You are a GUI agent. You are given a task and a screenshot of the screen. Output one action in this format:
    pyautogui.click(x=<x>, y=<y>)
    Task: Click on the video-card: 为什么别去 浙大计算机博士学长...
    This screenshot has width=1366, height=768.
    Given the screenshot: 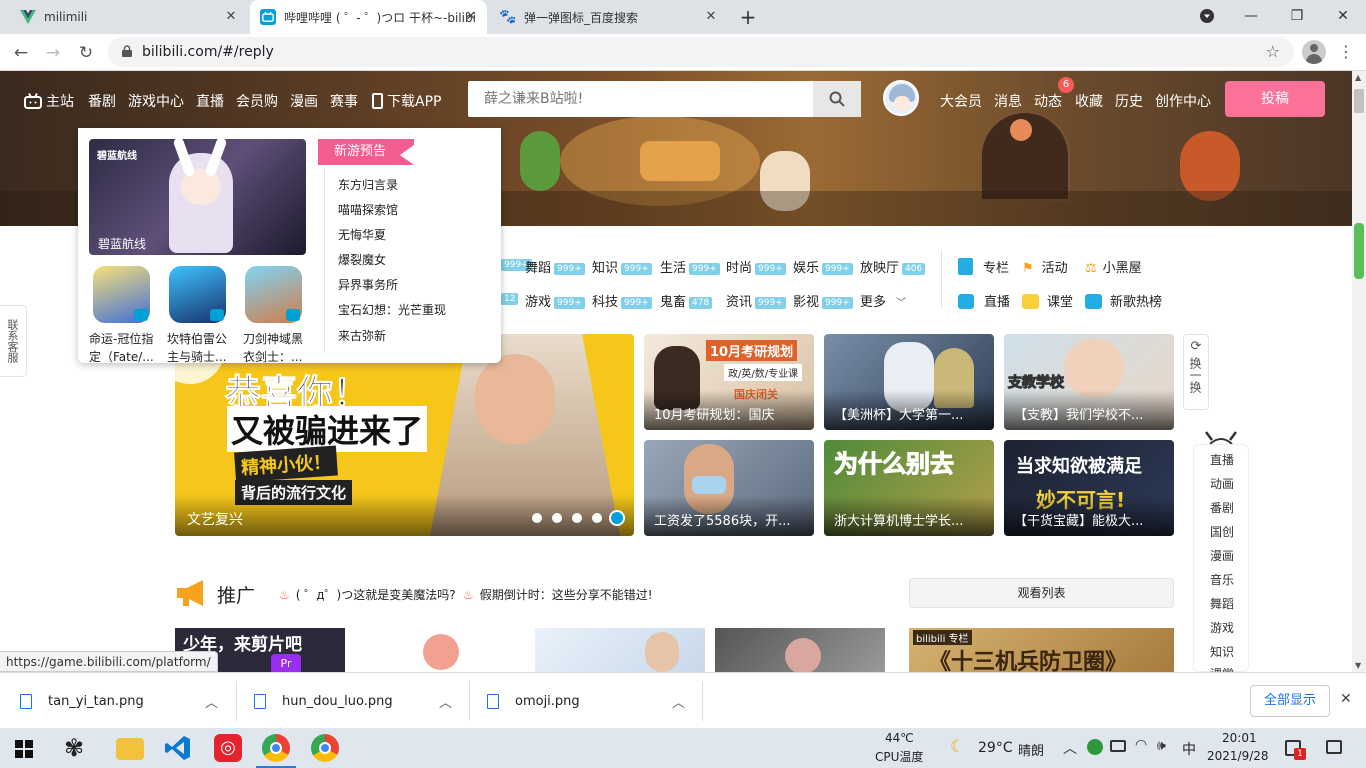 What is the action you would take?
    pyautogui.click(x=909, y=488)
    